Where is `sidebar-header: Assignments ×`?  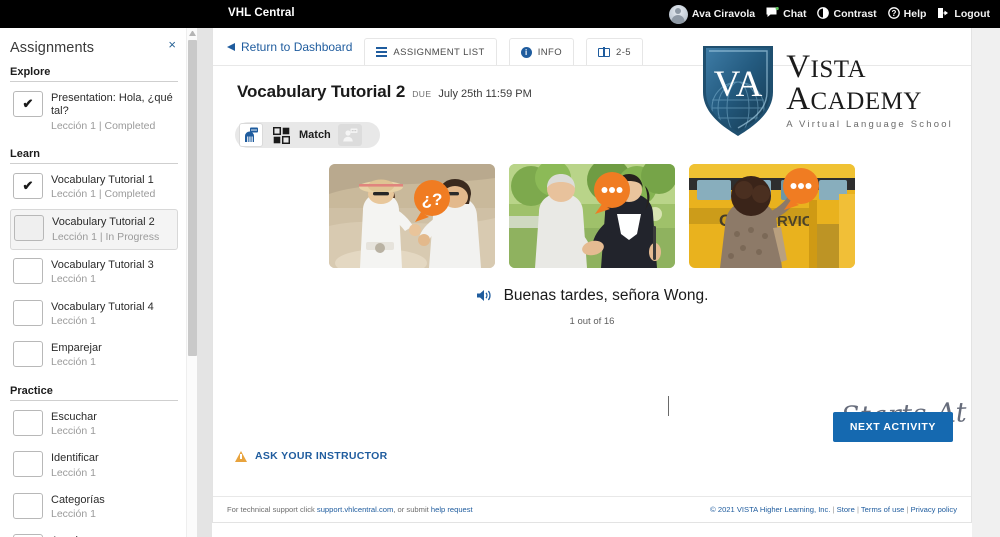
sidebar-header: Assignments × is located at coordinates (93, 42).